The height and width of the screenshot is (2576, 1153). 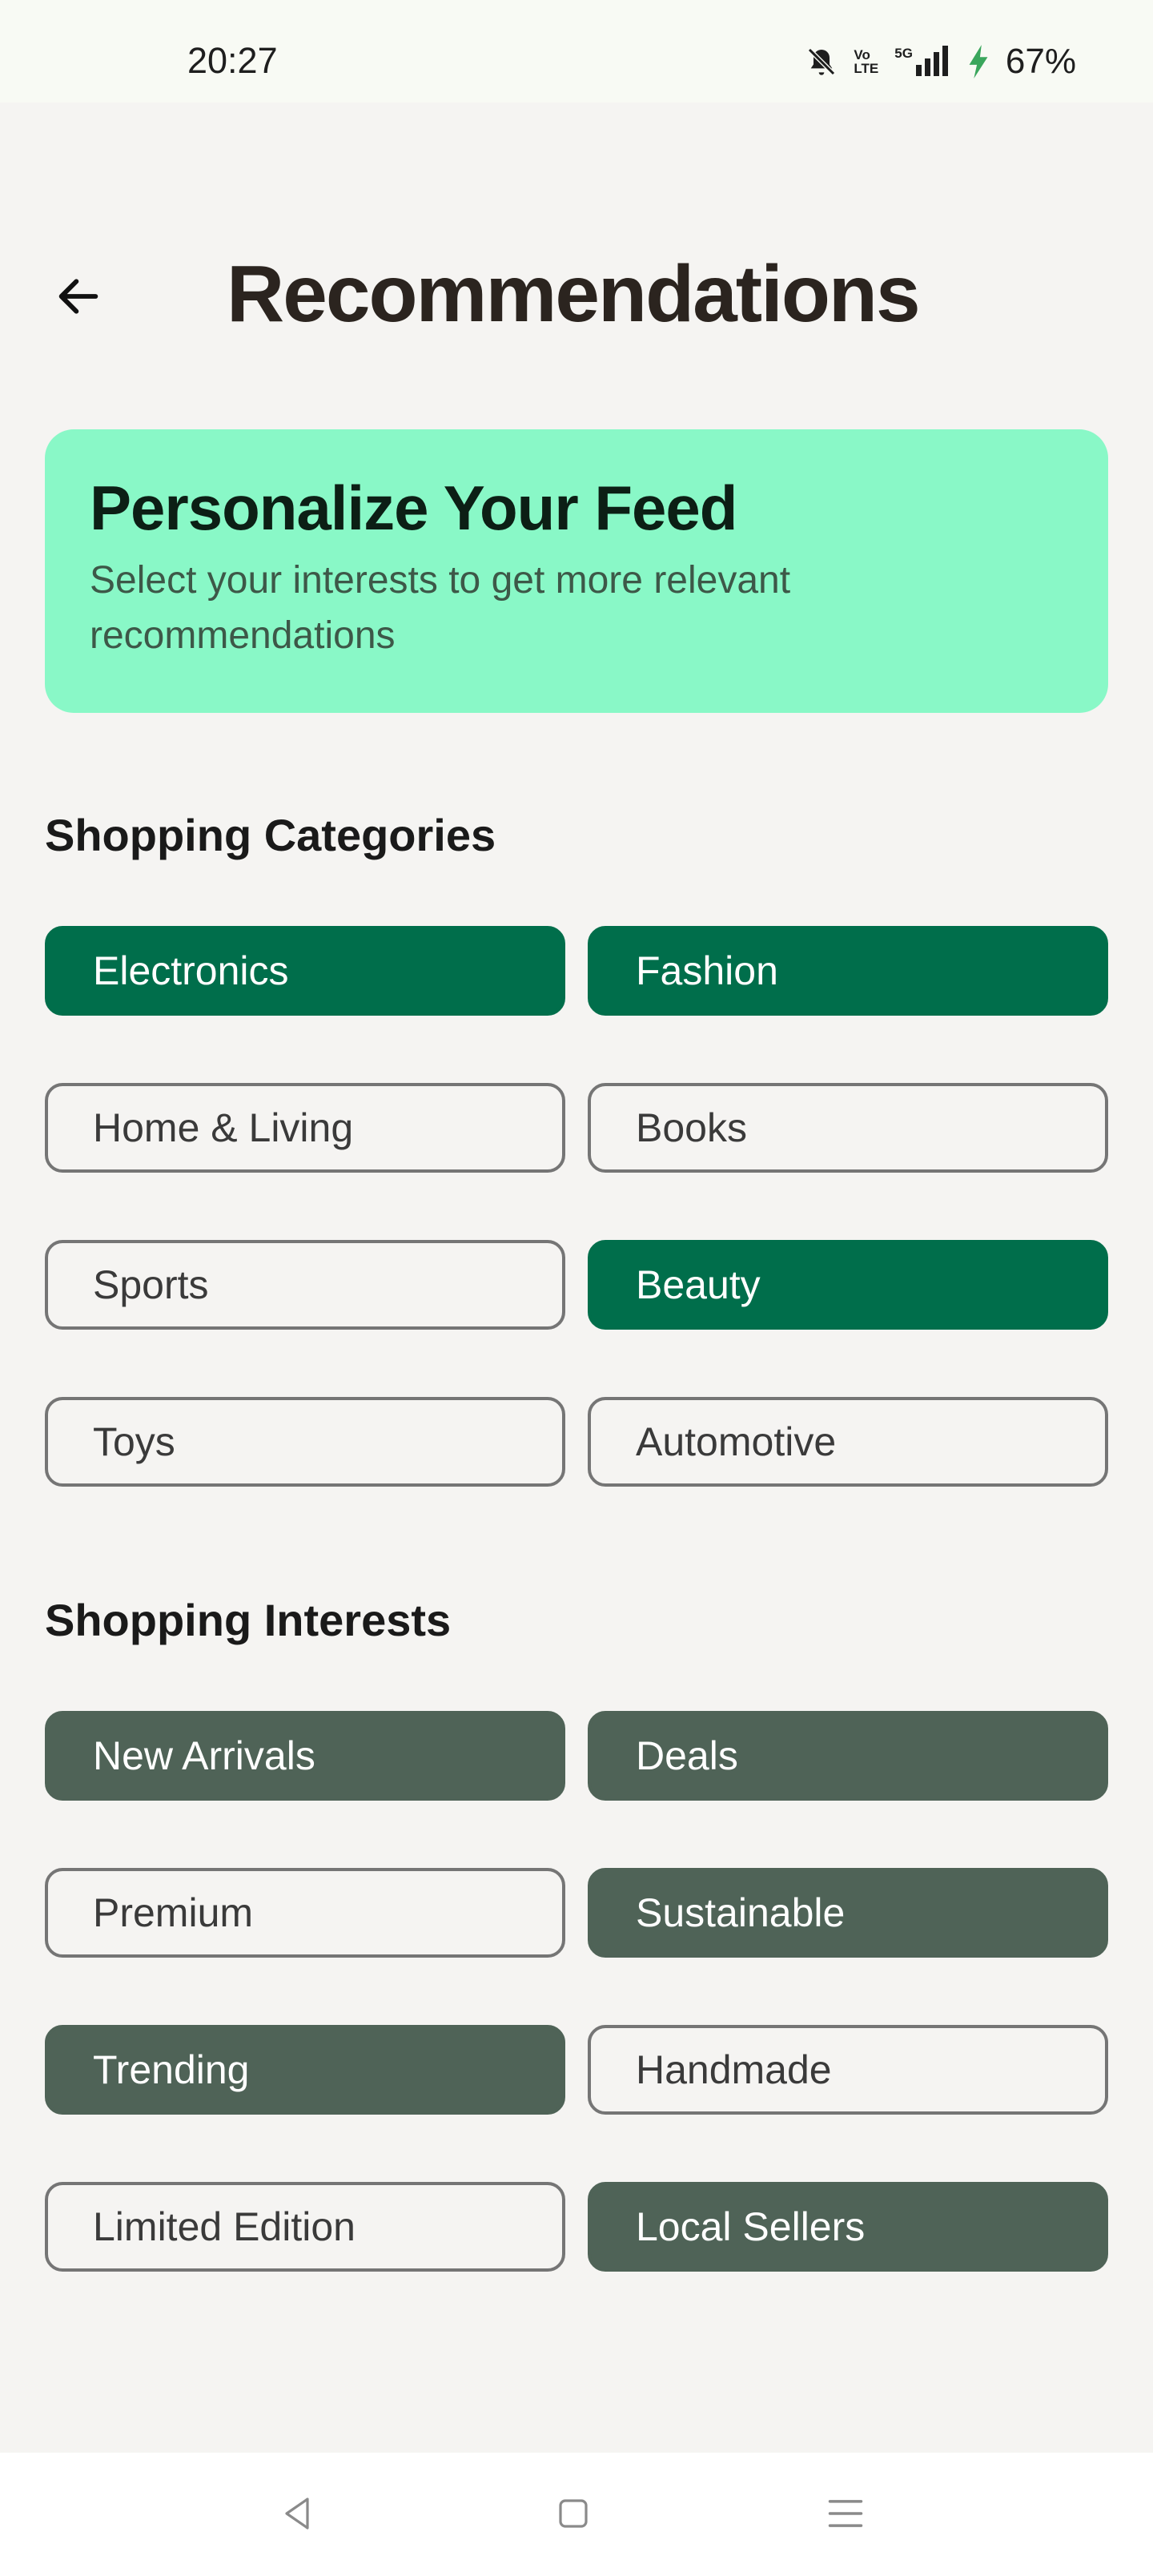 I want to click on status-icons: Vo LTE 5G 67%, so click(x=940, y=62).